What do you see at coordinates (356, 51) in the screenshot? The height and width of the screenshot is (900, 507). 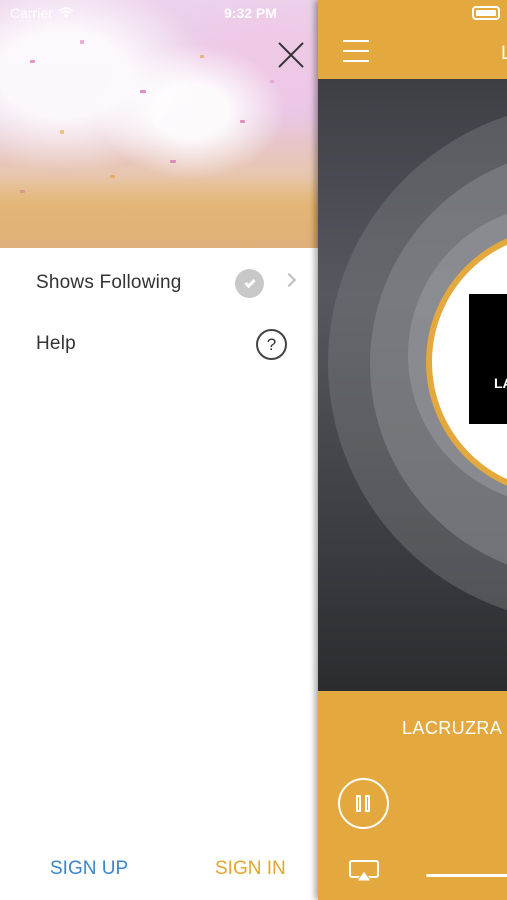 I see `hamburger-menu-icon` at bounding box center [356, 51].